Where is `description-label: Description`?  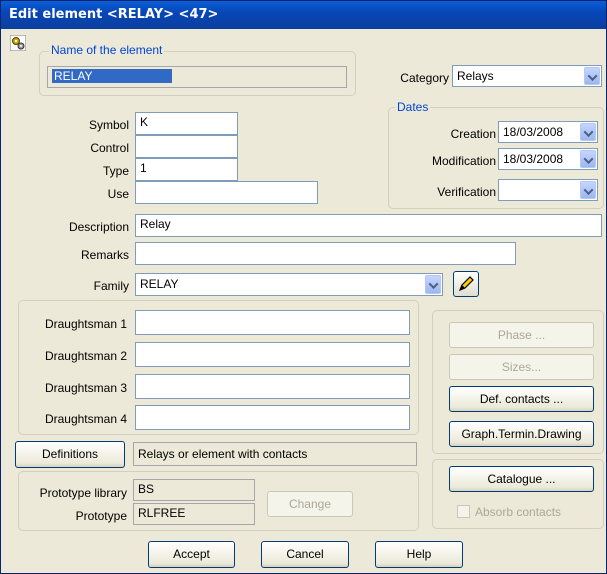 description-label: Description is located at coordinates (98, 227).